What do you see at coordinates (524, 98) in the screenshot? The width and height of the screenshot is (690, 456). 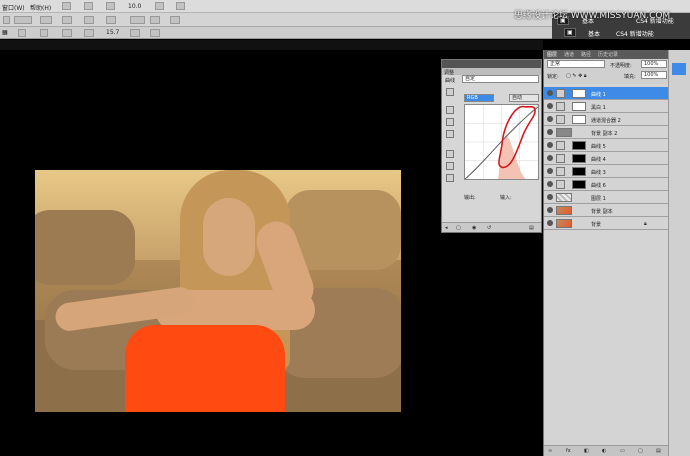 I see `auto-button: 自动` at bounding box center [524, 98].